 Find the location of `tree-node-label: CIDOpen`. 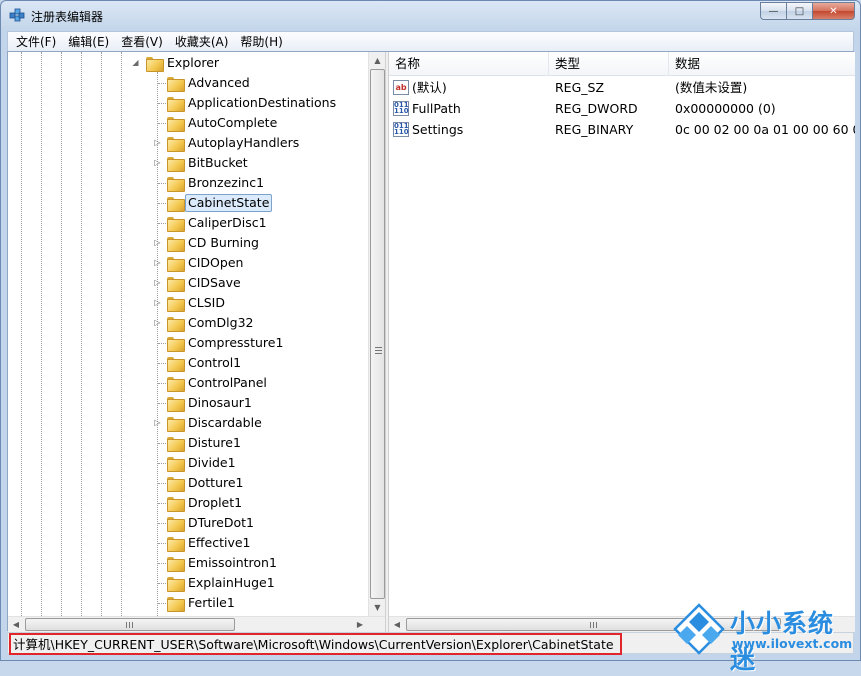

tree-node-label: CIDOpen is located at coordinates (216, 262).